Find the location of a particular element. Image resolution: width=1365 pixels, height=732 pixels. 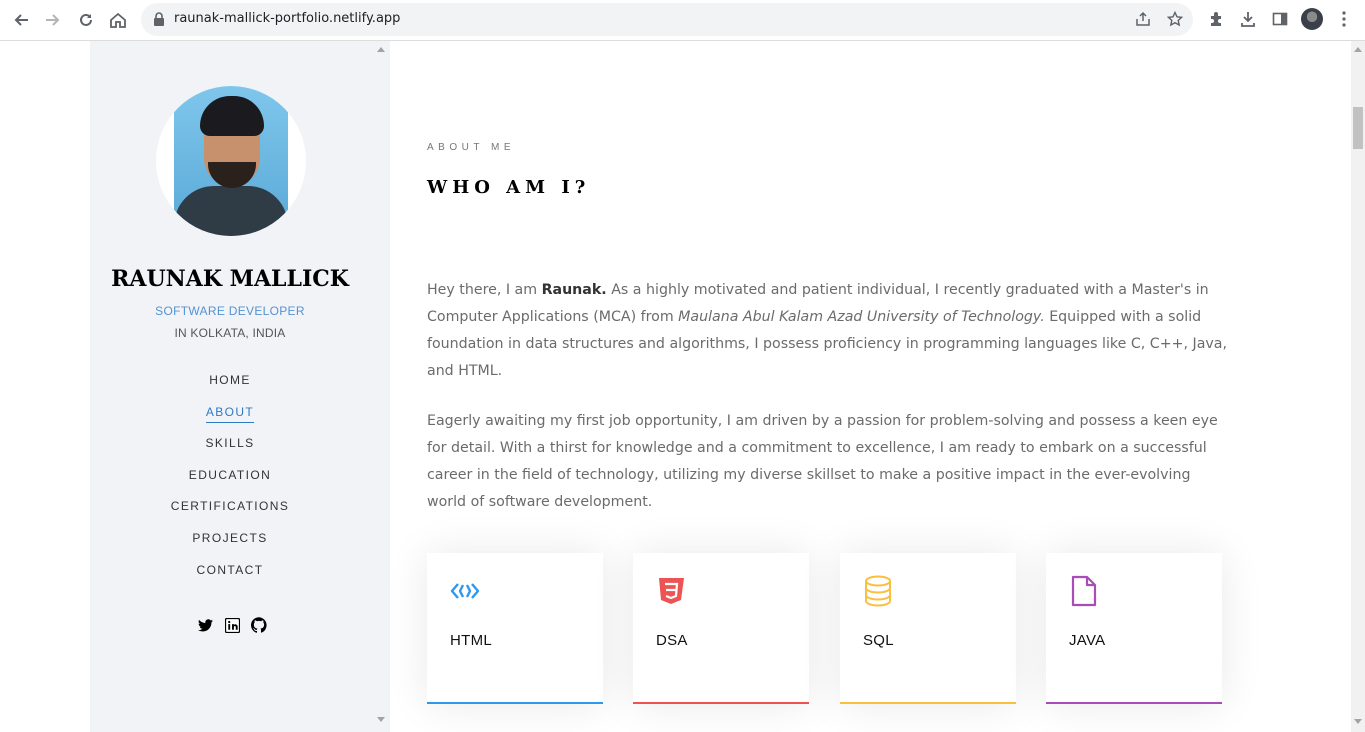

menu-item-education: EDUCATION is located at coordinates (230, 482).